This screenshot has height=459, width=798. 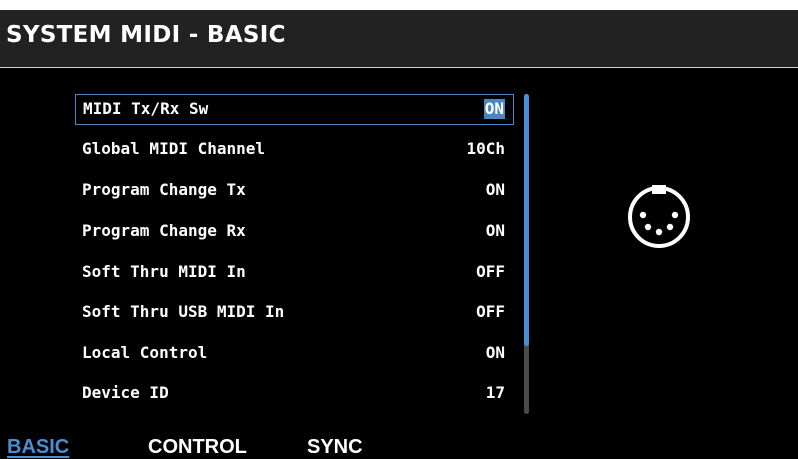 I want to click on param-row-program-change-rx: Program Change Rx ON, so click(x=294, y=232).